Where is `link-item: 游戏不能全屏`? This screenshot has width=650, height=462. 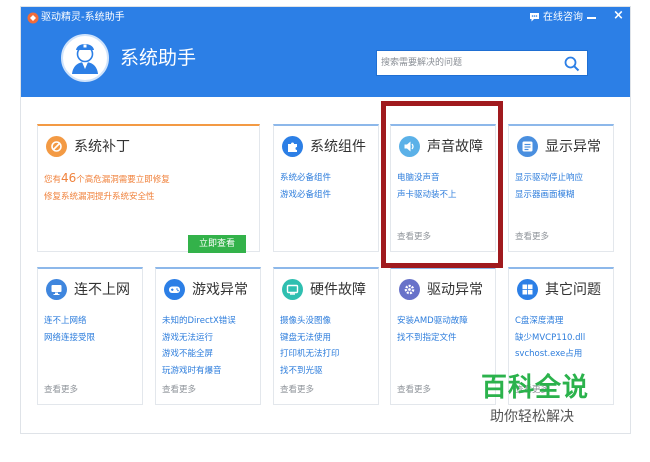
link-item: 游戏不能全屏 is located at coordinates (209, 354).